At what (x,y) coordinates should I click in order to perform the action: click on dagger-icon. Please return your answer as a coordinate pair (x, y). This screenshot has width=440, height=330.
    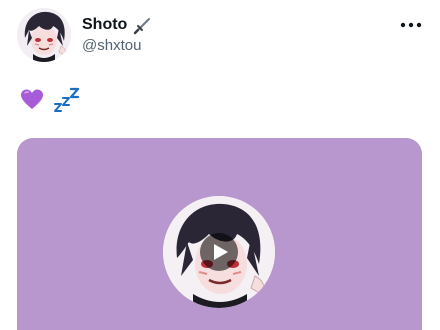
    Looking at the image, I should click on (143, 25).